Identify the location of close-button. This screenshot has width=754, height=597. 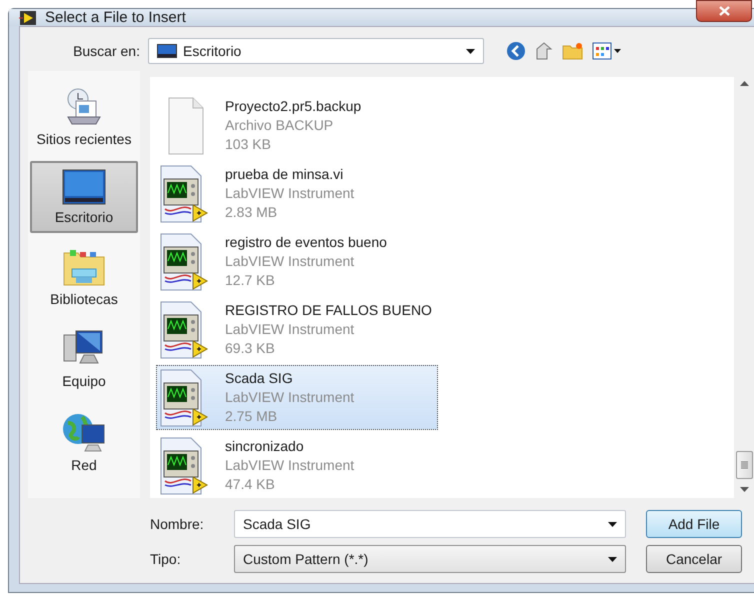
(724, 11).